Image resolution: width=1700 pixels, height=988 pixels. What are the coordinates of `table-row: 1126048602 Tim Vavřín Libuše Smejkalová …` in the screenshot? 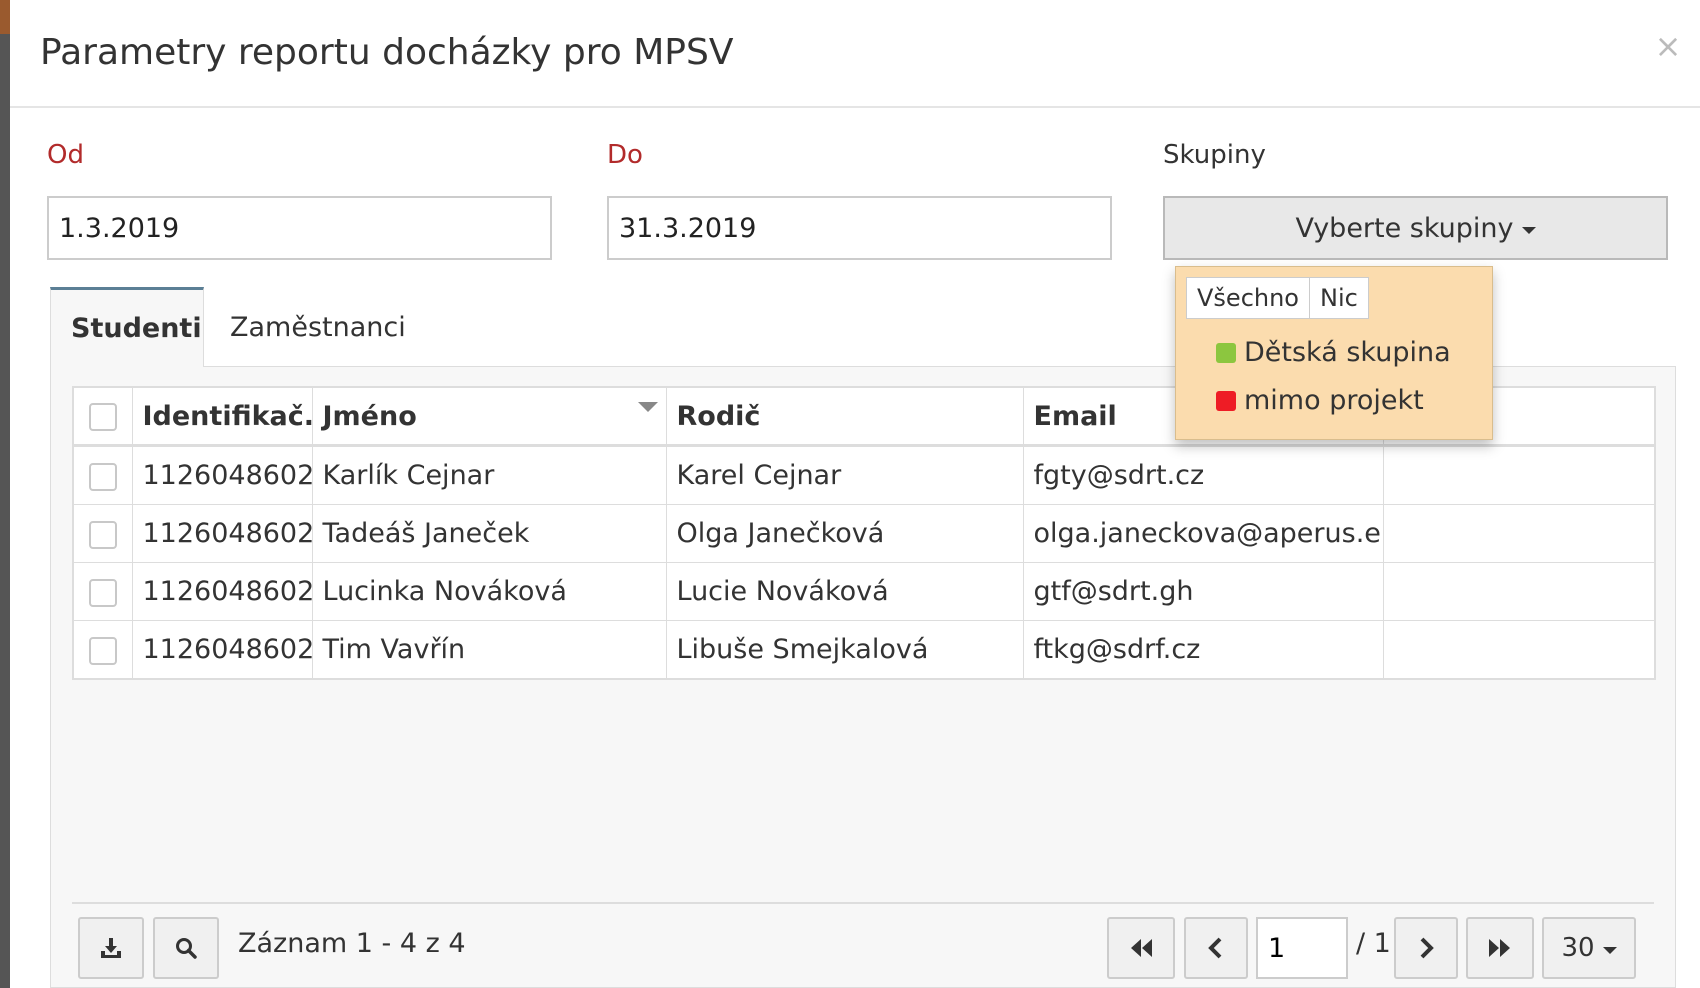 It's located at (864, 650).